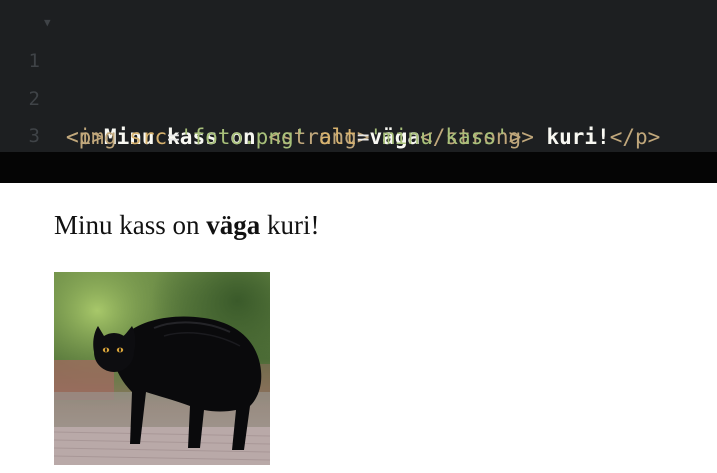 Image resolution: width=717 pixels, height=473 pixels. I want to click on tag-img-close: >, so click(515, 137).